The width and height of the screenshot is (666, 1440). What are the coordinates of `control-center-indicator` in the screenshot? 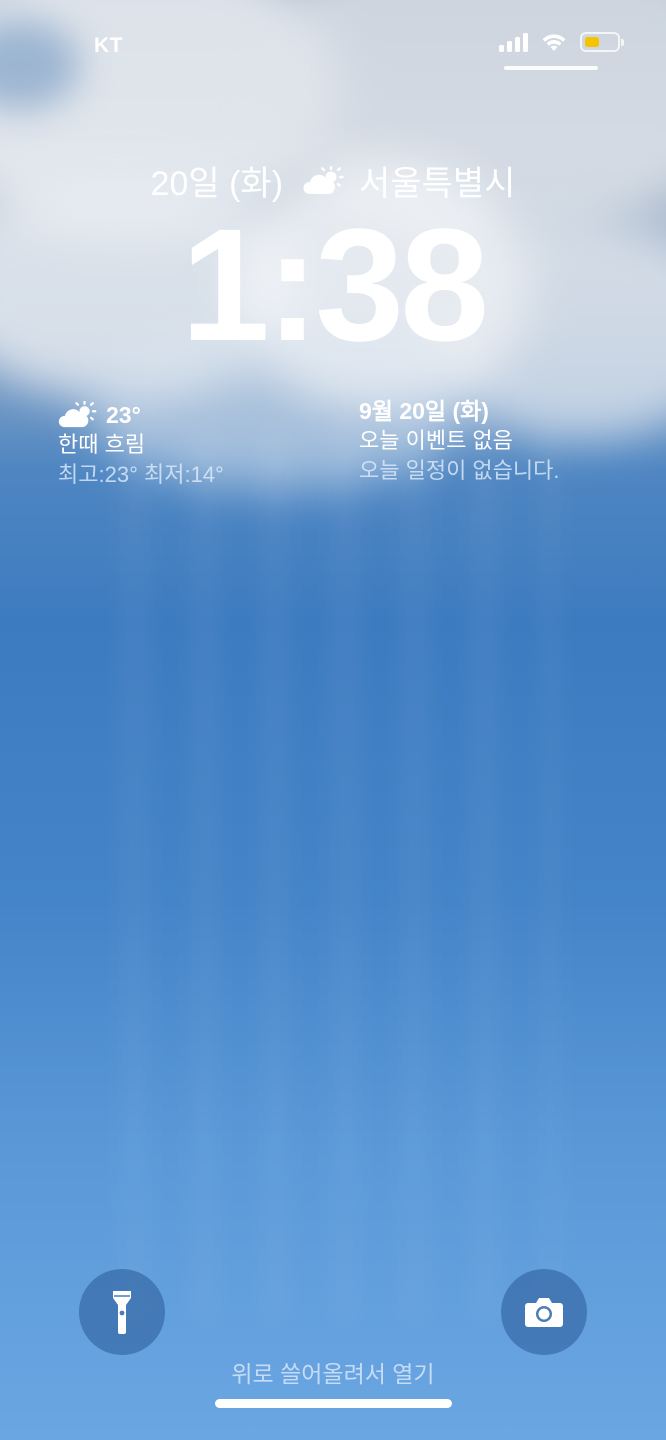 It's located at (551, 68).